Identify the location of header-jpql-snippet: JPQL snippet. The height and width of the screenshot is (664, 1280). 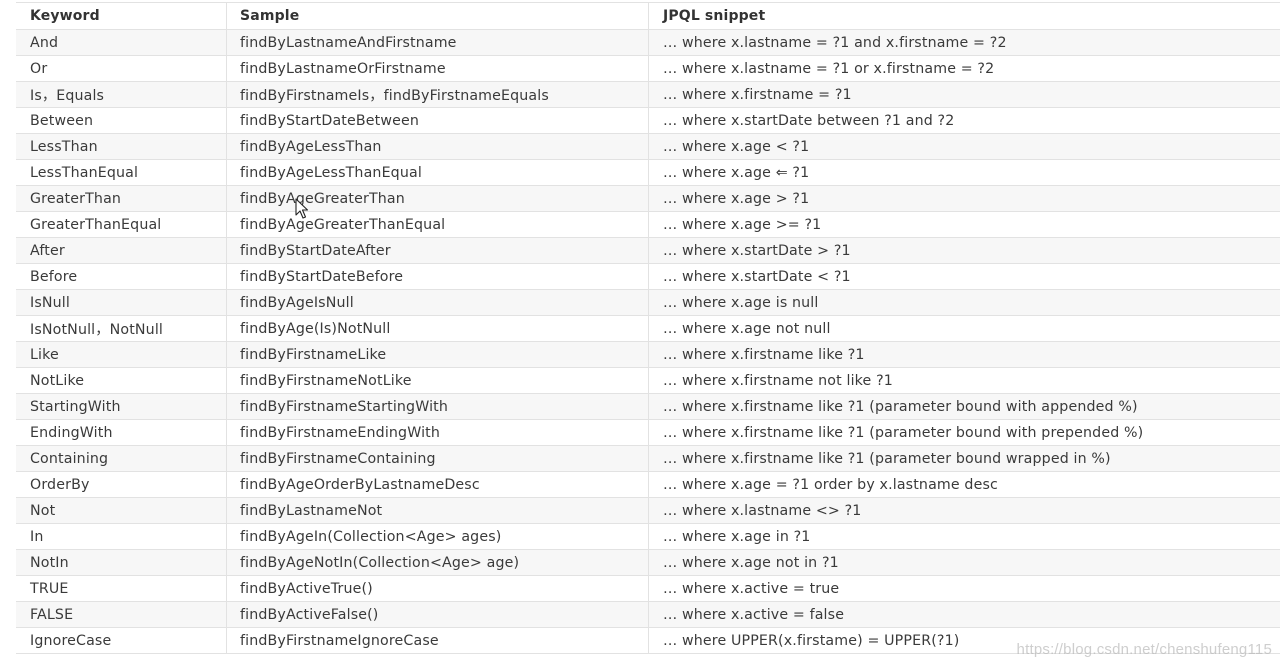
(714, 16).